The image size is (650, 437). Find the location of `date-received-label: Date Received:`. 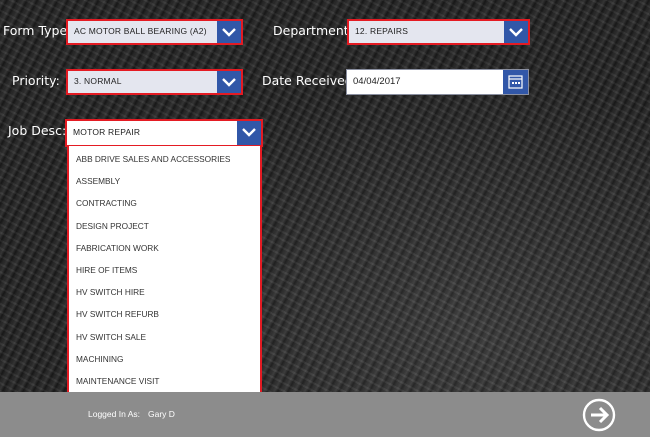

date-received-label: Date Received: is located at coordinates (309, 80).